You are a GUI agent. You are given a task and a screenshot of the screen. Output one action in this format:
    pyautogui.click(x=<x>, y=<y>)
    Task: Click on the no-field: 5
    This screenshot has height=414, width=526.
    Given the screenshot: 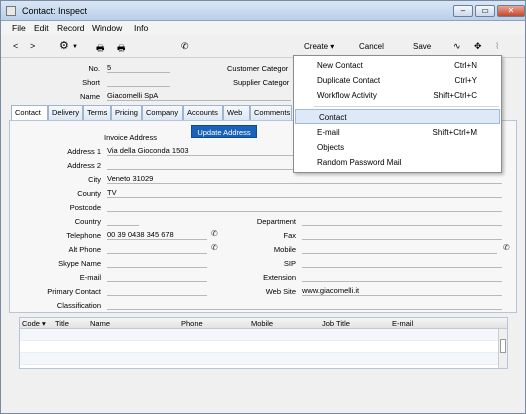 What is the action you would take?
    pyautogui.click(x=138, y=68)
    